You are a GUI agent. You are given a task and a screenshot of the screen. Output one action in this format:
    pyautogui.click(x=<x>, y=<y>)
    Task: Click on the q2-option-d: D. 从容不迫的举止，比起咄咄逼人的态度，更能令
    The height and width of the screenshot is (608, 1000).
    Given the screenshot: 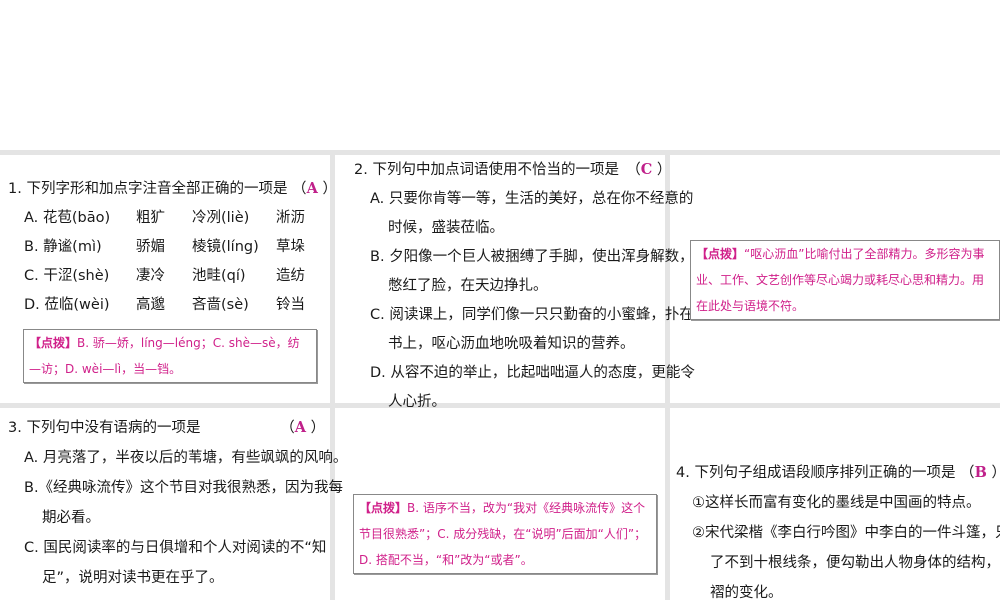 What is the action you would take?
    pyautogui.click(x=532, y=373)
    